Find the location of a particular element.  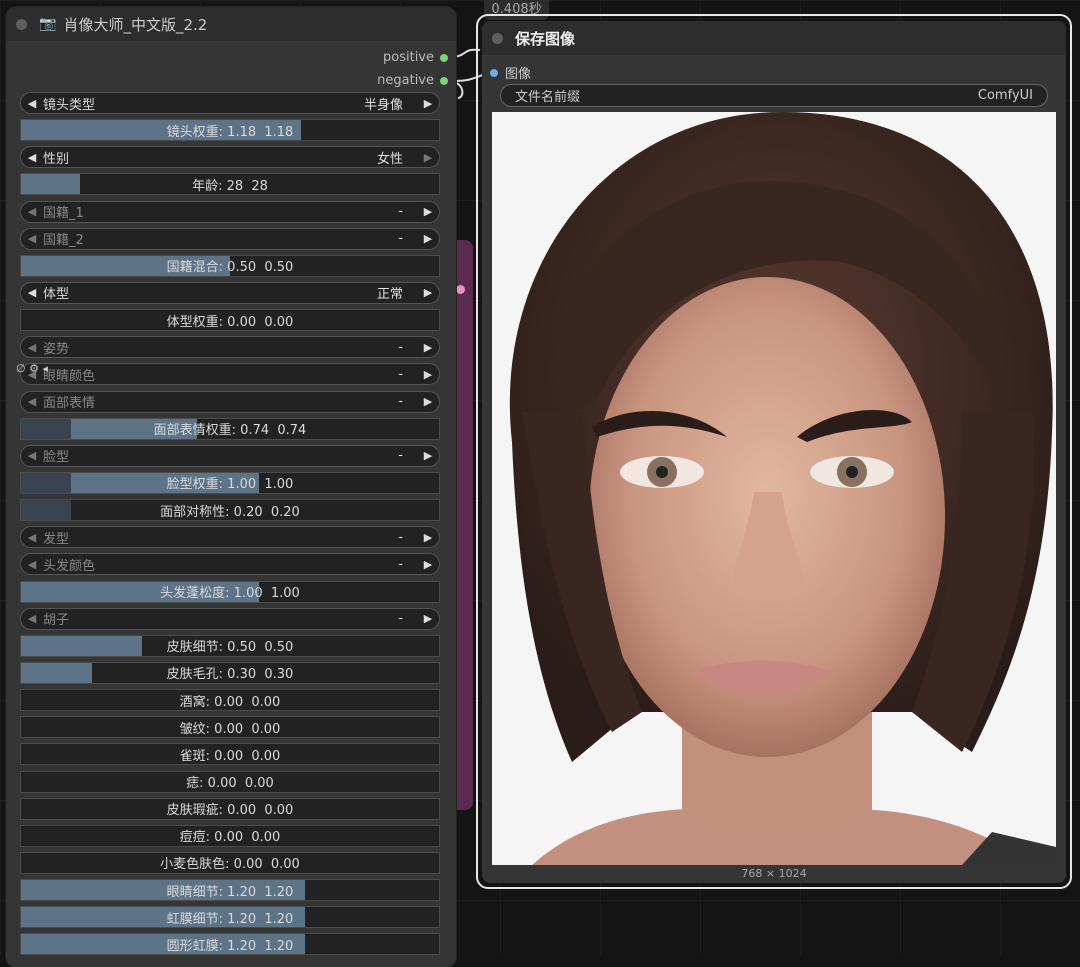

slider-widget: 酒窝: 0.00 0.00 is located at coordinates (230, 700).